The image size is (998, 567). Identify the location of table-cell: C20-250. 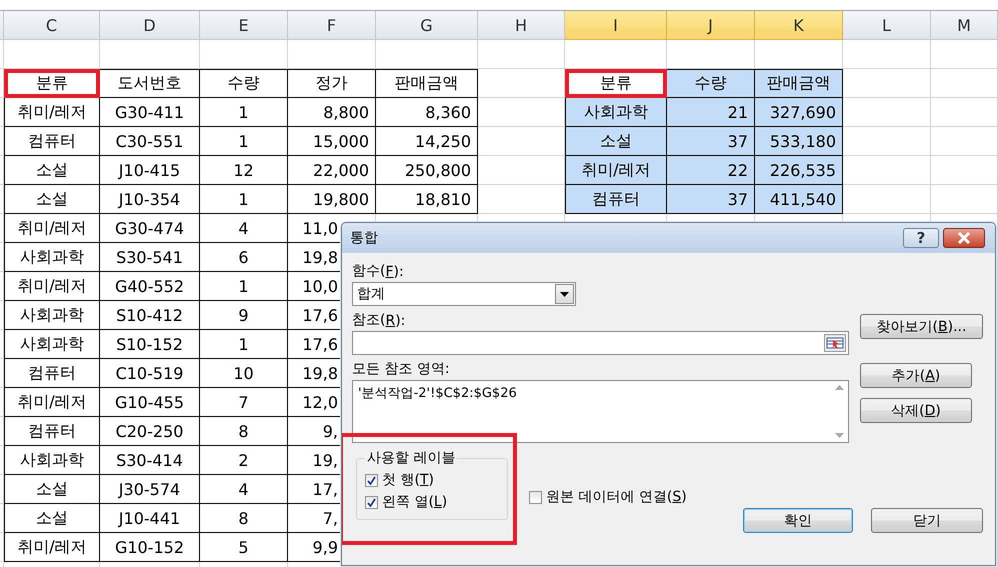
(150, 431).